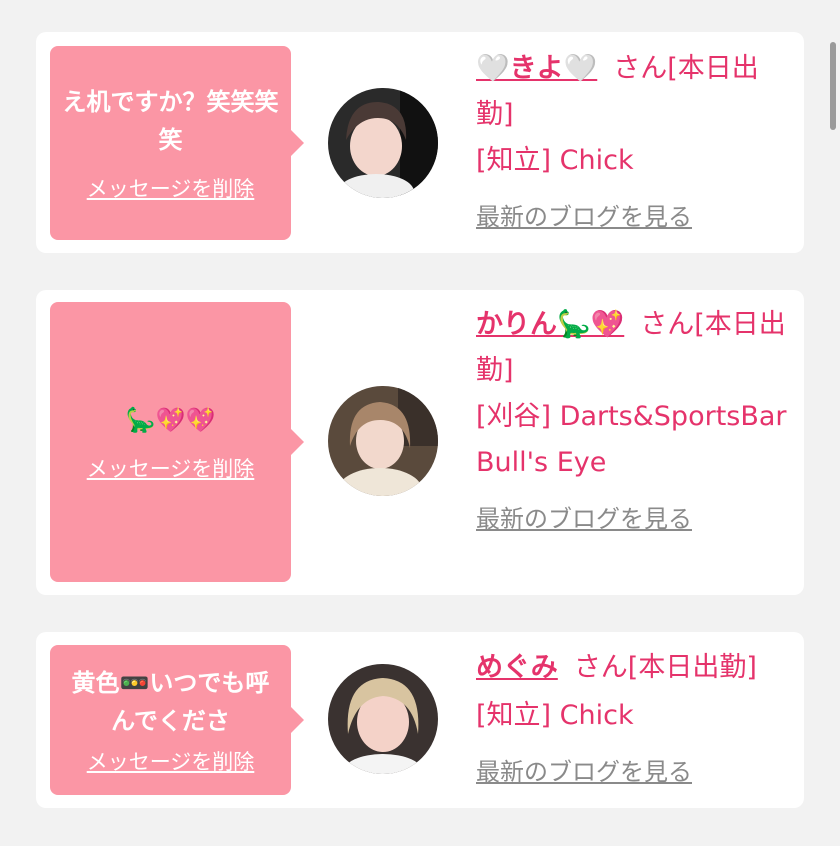 This screenshot has width=840, height=846. What do you see at coordinates (631, 439) in the screenshot?
I see `shop-text: [刈谷] Darts&SportsBar Bull's Eye` at bounding box center [631, 439].